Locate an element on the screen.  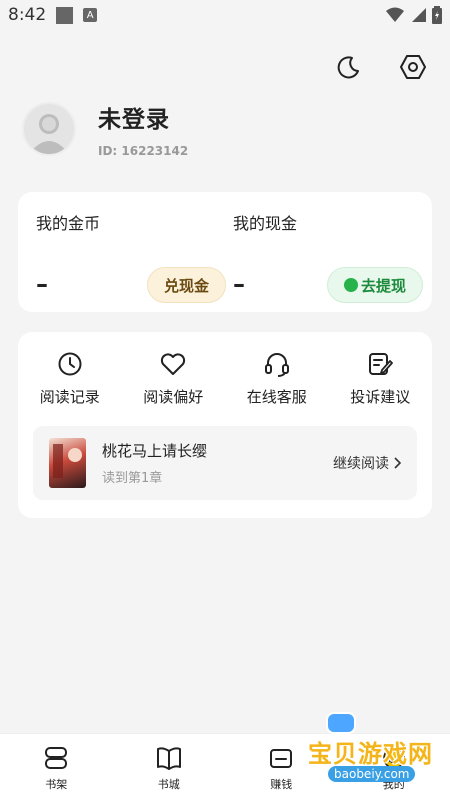
cash-title: 我的现金 is located at coordinates (265, 223).